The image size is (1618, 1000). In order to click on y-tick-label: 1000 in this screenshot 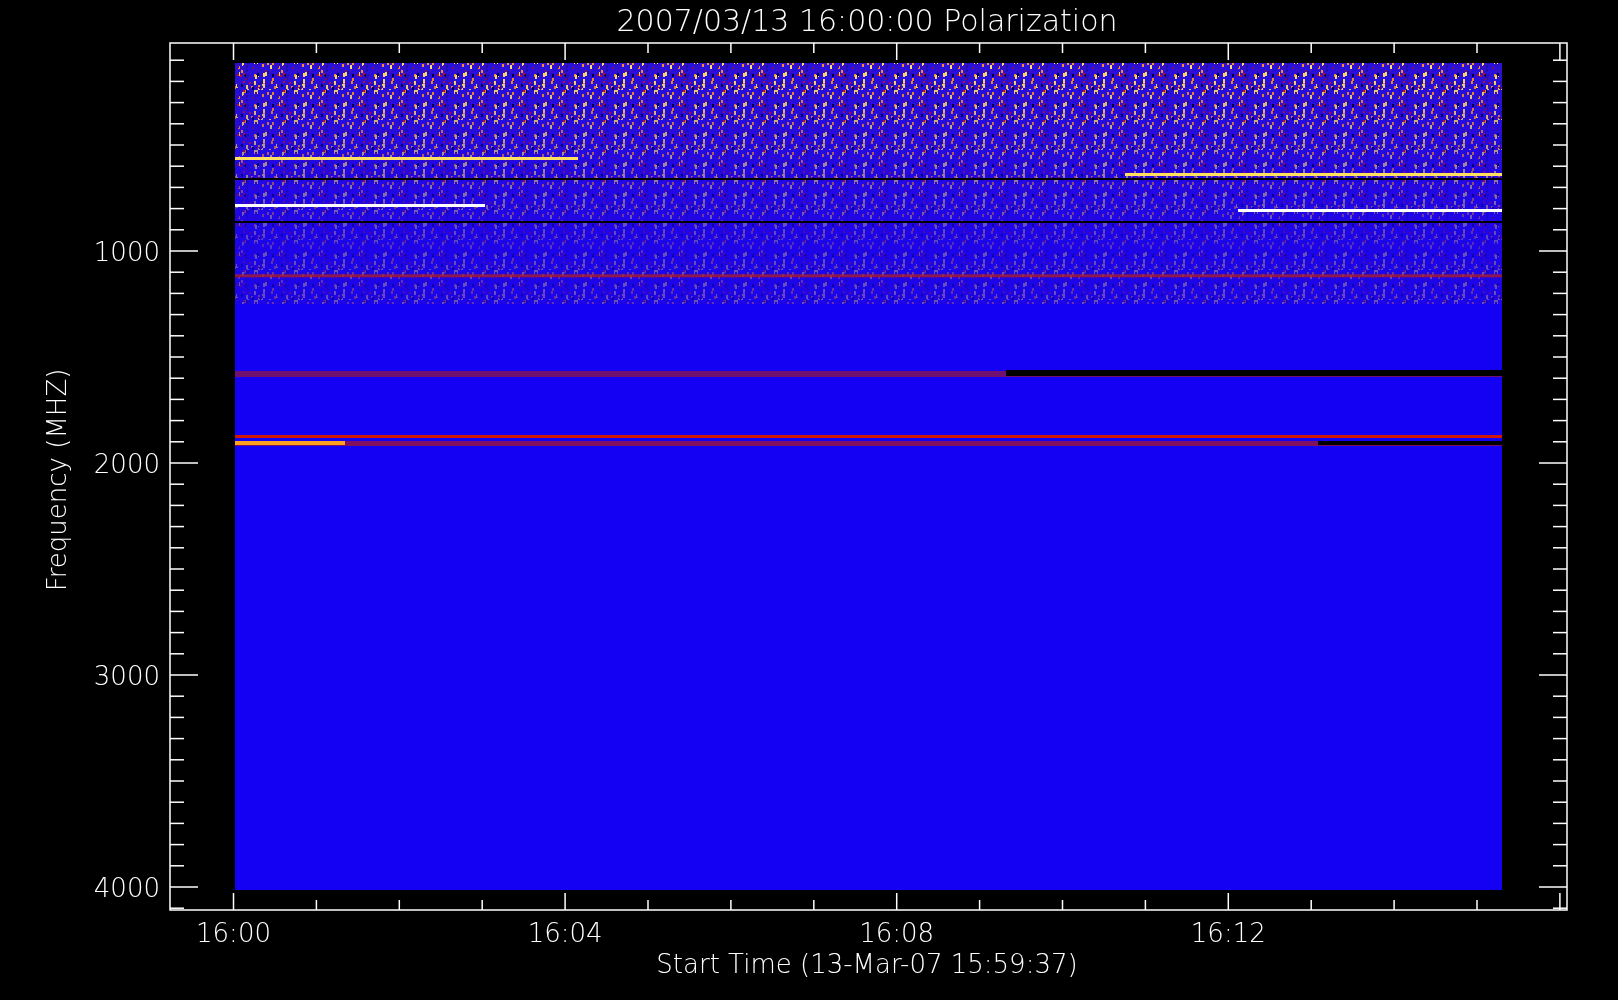, I will do `click(126, 252)`.